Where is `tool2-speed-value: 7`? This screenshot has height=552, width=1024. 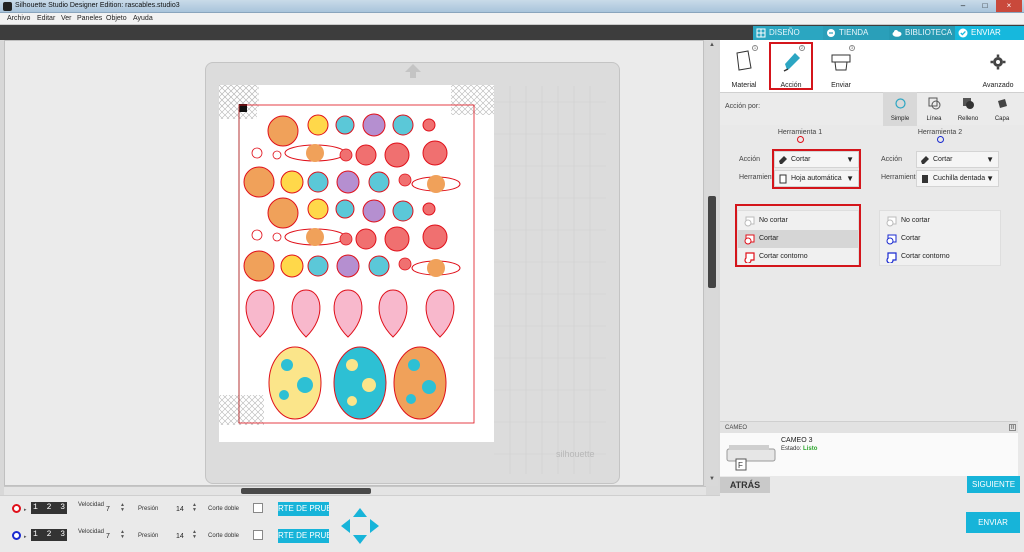
tool2-speed-value: 7 is located at coordinates (108, 536).